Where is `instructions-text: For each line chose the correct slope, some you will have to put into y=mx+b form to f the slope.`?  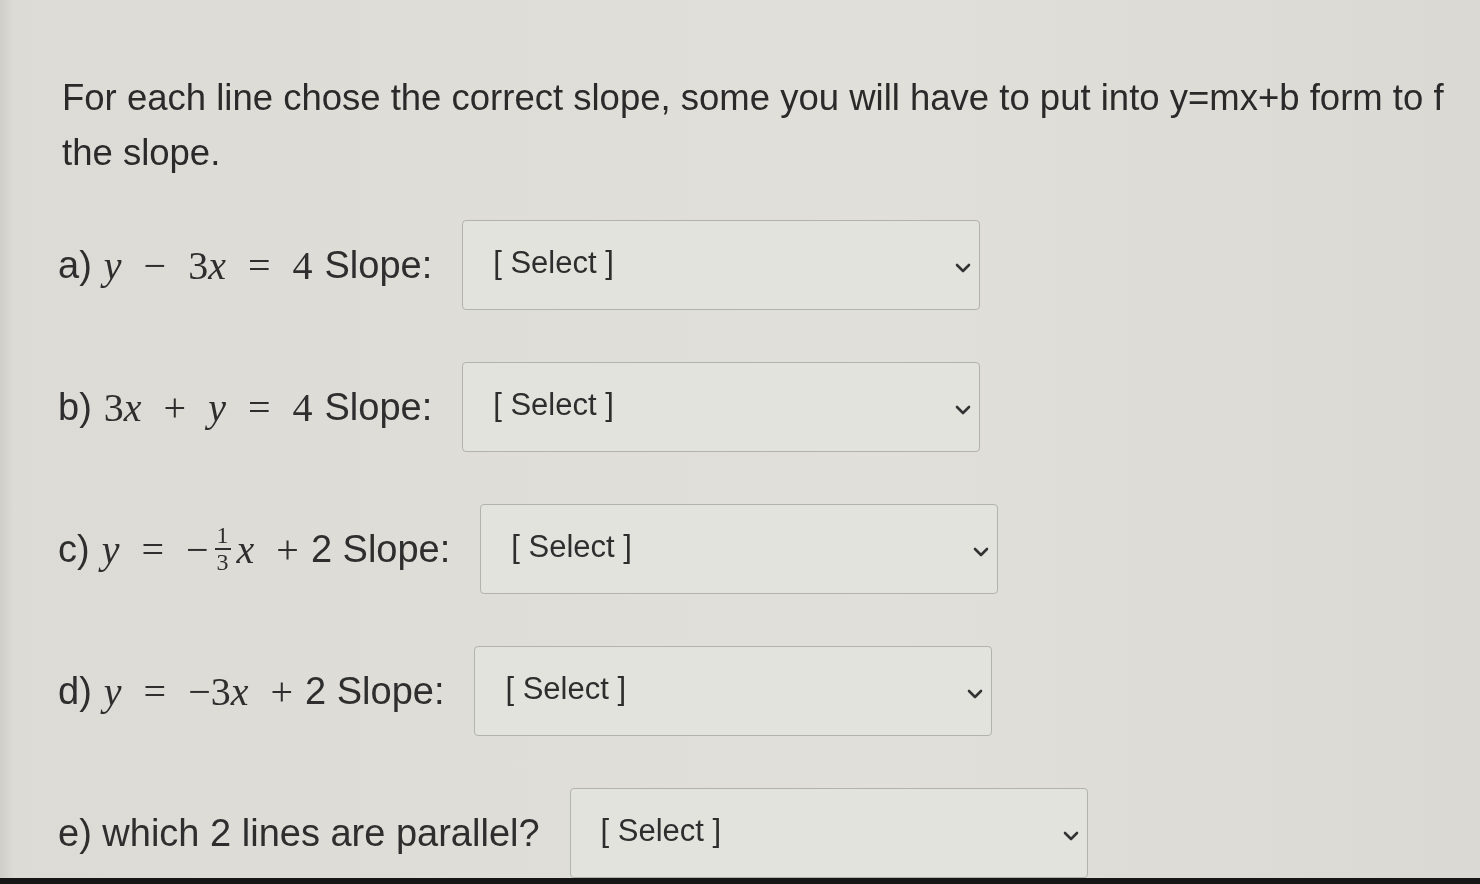
instructions-text: For each line chose the correct slope, some you will have to put into y=mx+b form to f the slope. is located at coordinates (753, 125).